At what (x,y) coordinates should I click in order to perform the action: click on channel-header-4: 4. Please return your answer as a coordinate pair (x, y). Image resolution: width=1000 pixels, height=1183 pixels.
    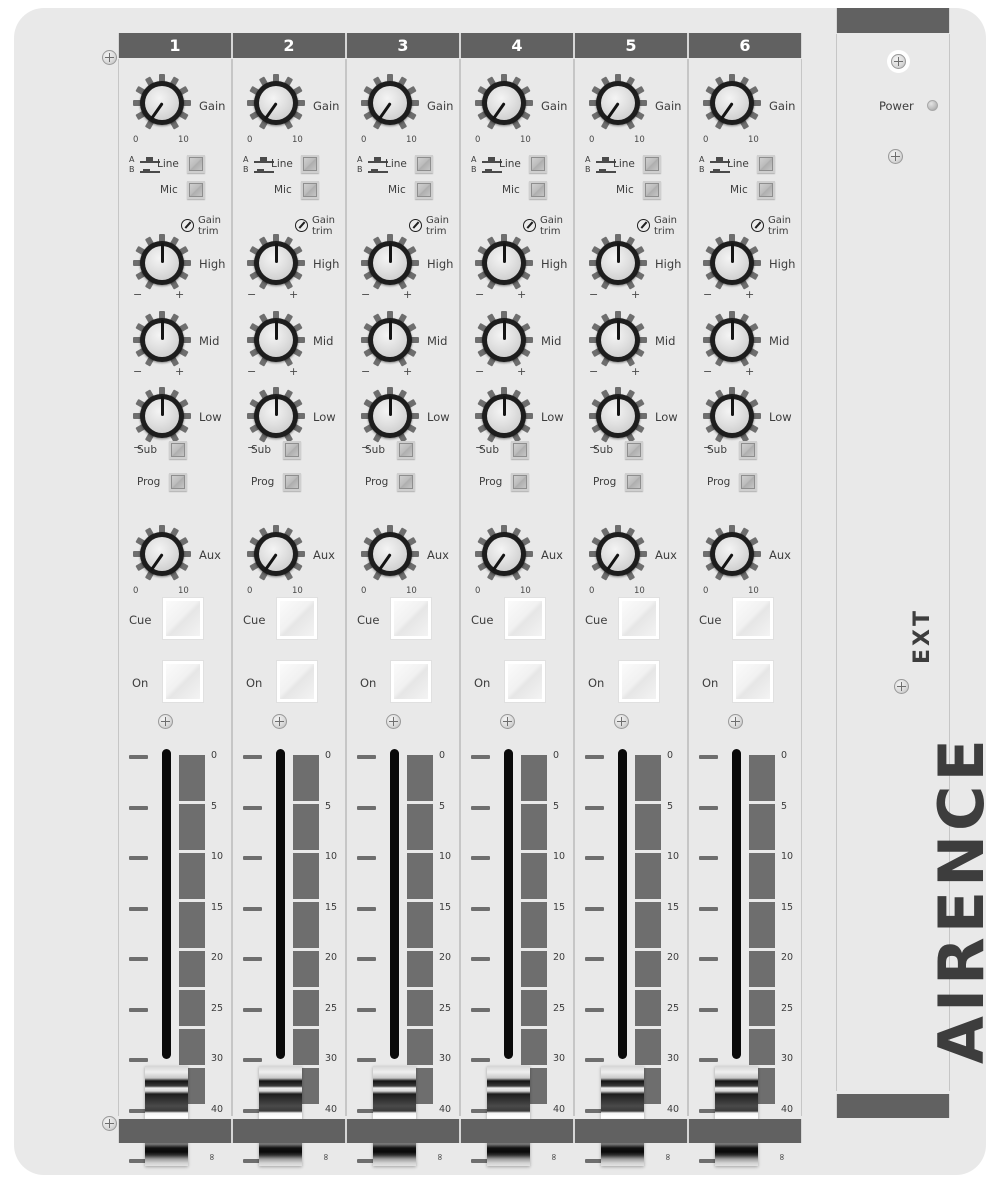
    Looking at the image, I should click on (517, 45).